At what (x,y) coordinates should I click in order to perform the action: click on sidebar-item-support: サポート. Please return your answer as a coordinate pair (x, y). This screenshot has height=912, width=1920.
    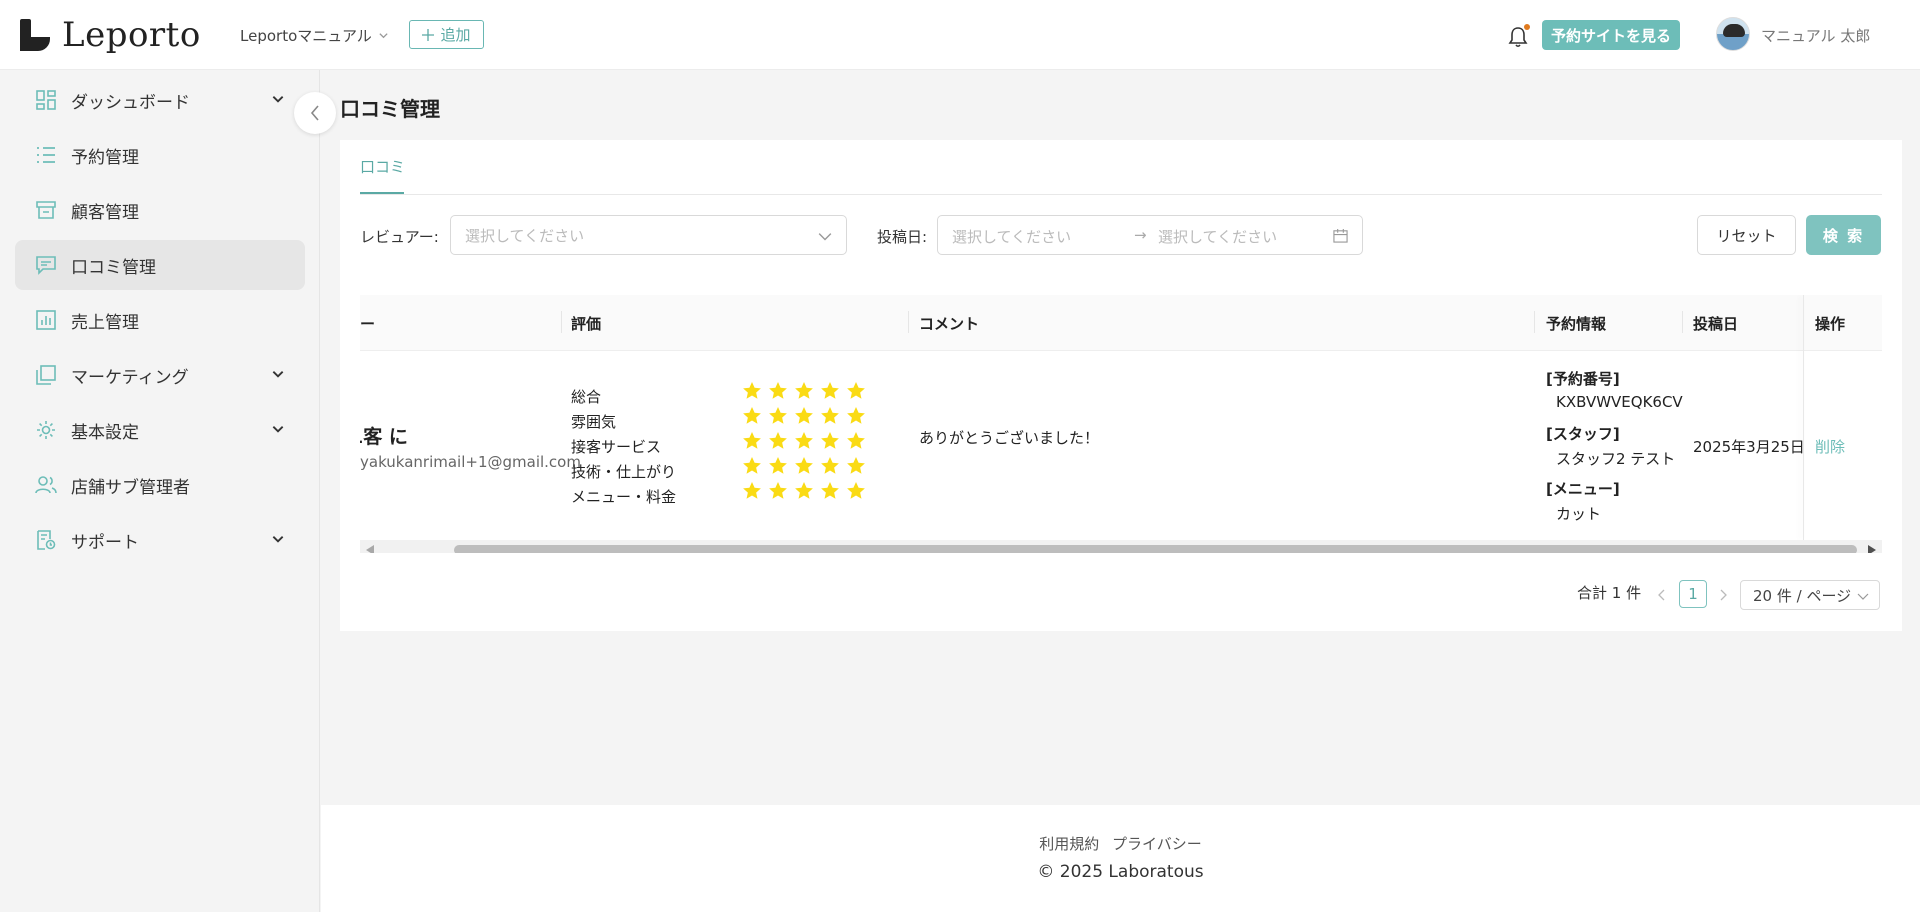
    Looking at the image, I should click on (160, 540).